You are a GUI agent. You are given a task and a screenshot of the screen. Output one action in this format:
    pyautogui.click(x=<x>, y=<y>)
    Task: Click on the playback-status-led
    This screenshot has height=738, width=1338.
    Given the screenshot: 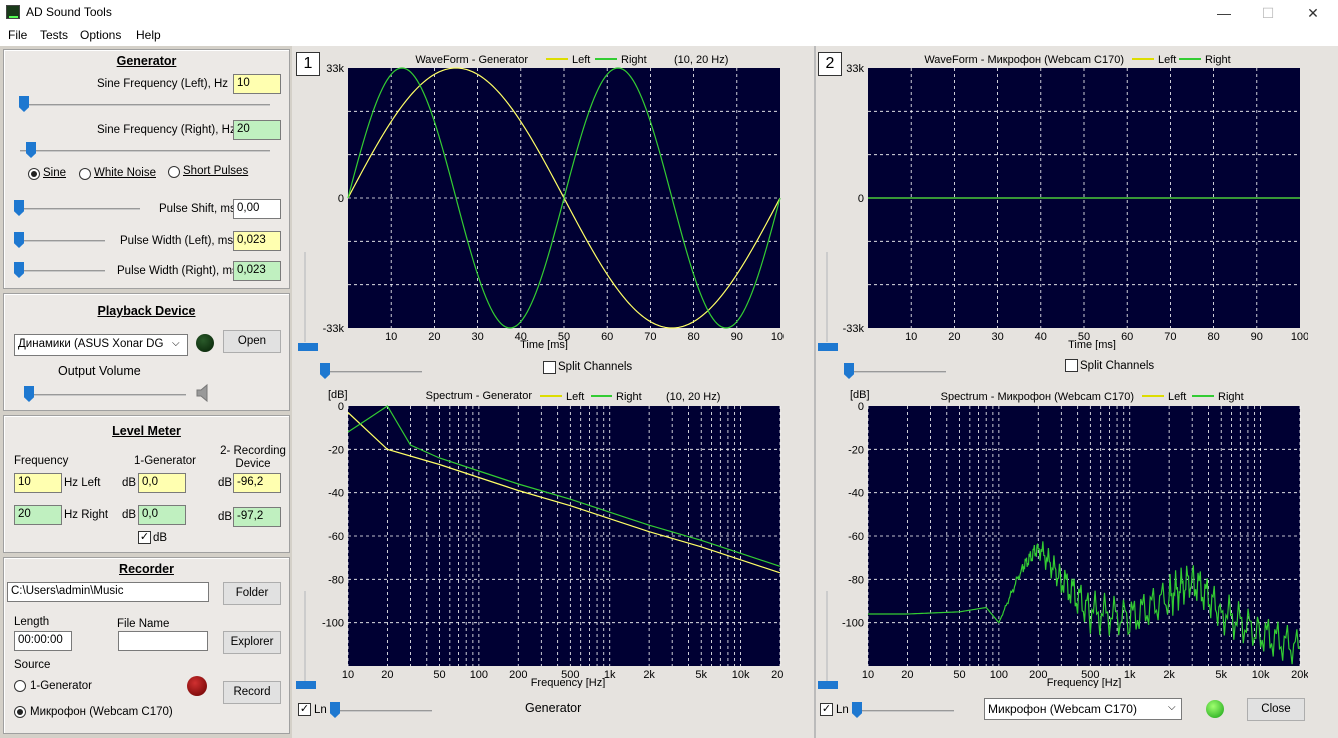 What is the action you would take?
    pyautogui.click(x=205, y=343)
    